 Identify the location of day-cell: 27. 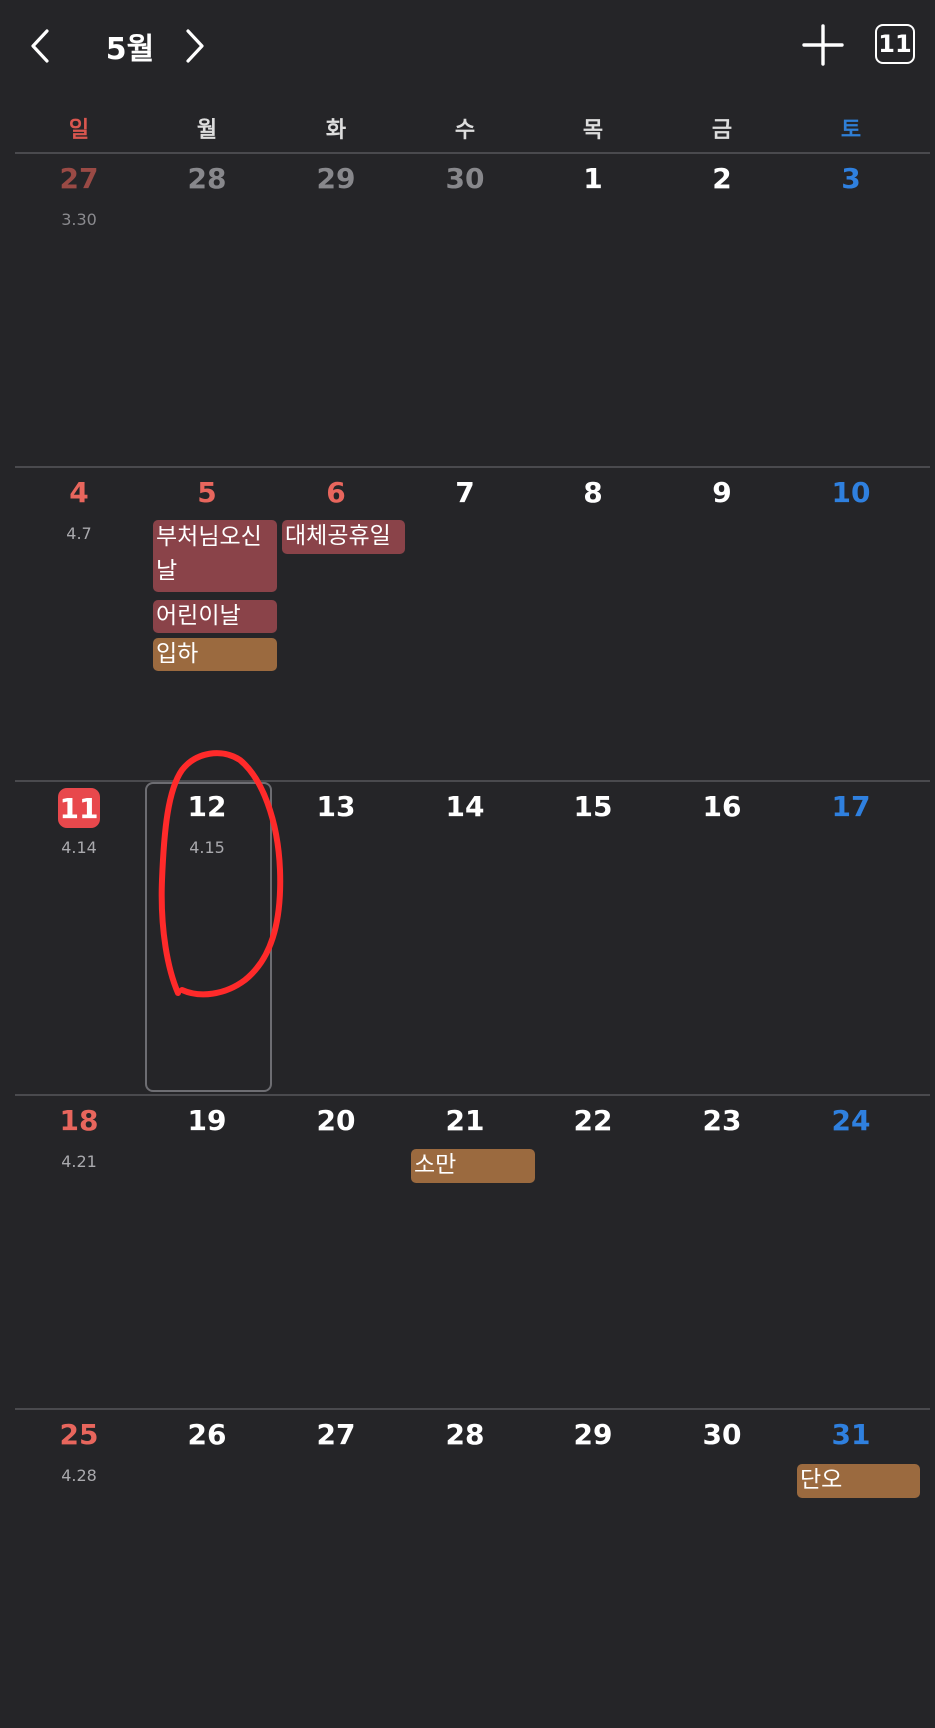
(336, 1565).